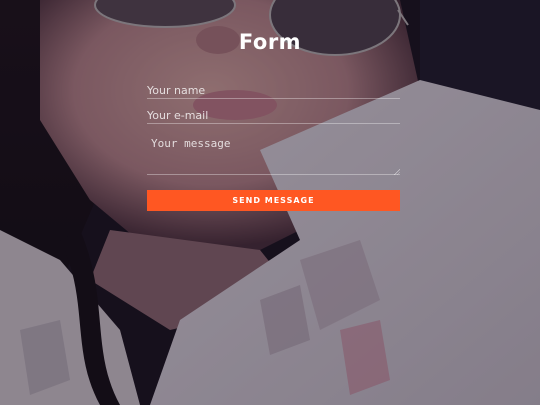  Describe the element at coordinates (273, 154) in the screenshot. I see `message-field` at that location.